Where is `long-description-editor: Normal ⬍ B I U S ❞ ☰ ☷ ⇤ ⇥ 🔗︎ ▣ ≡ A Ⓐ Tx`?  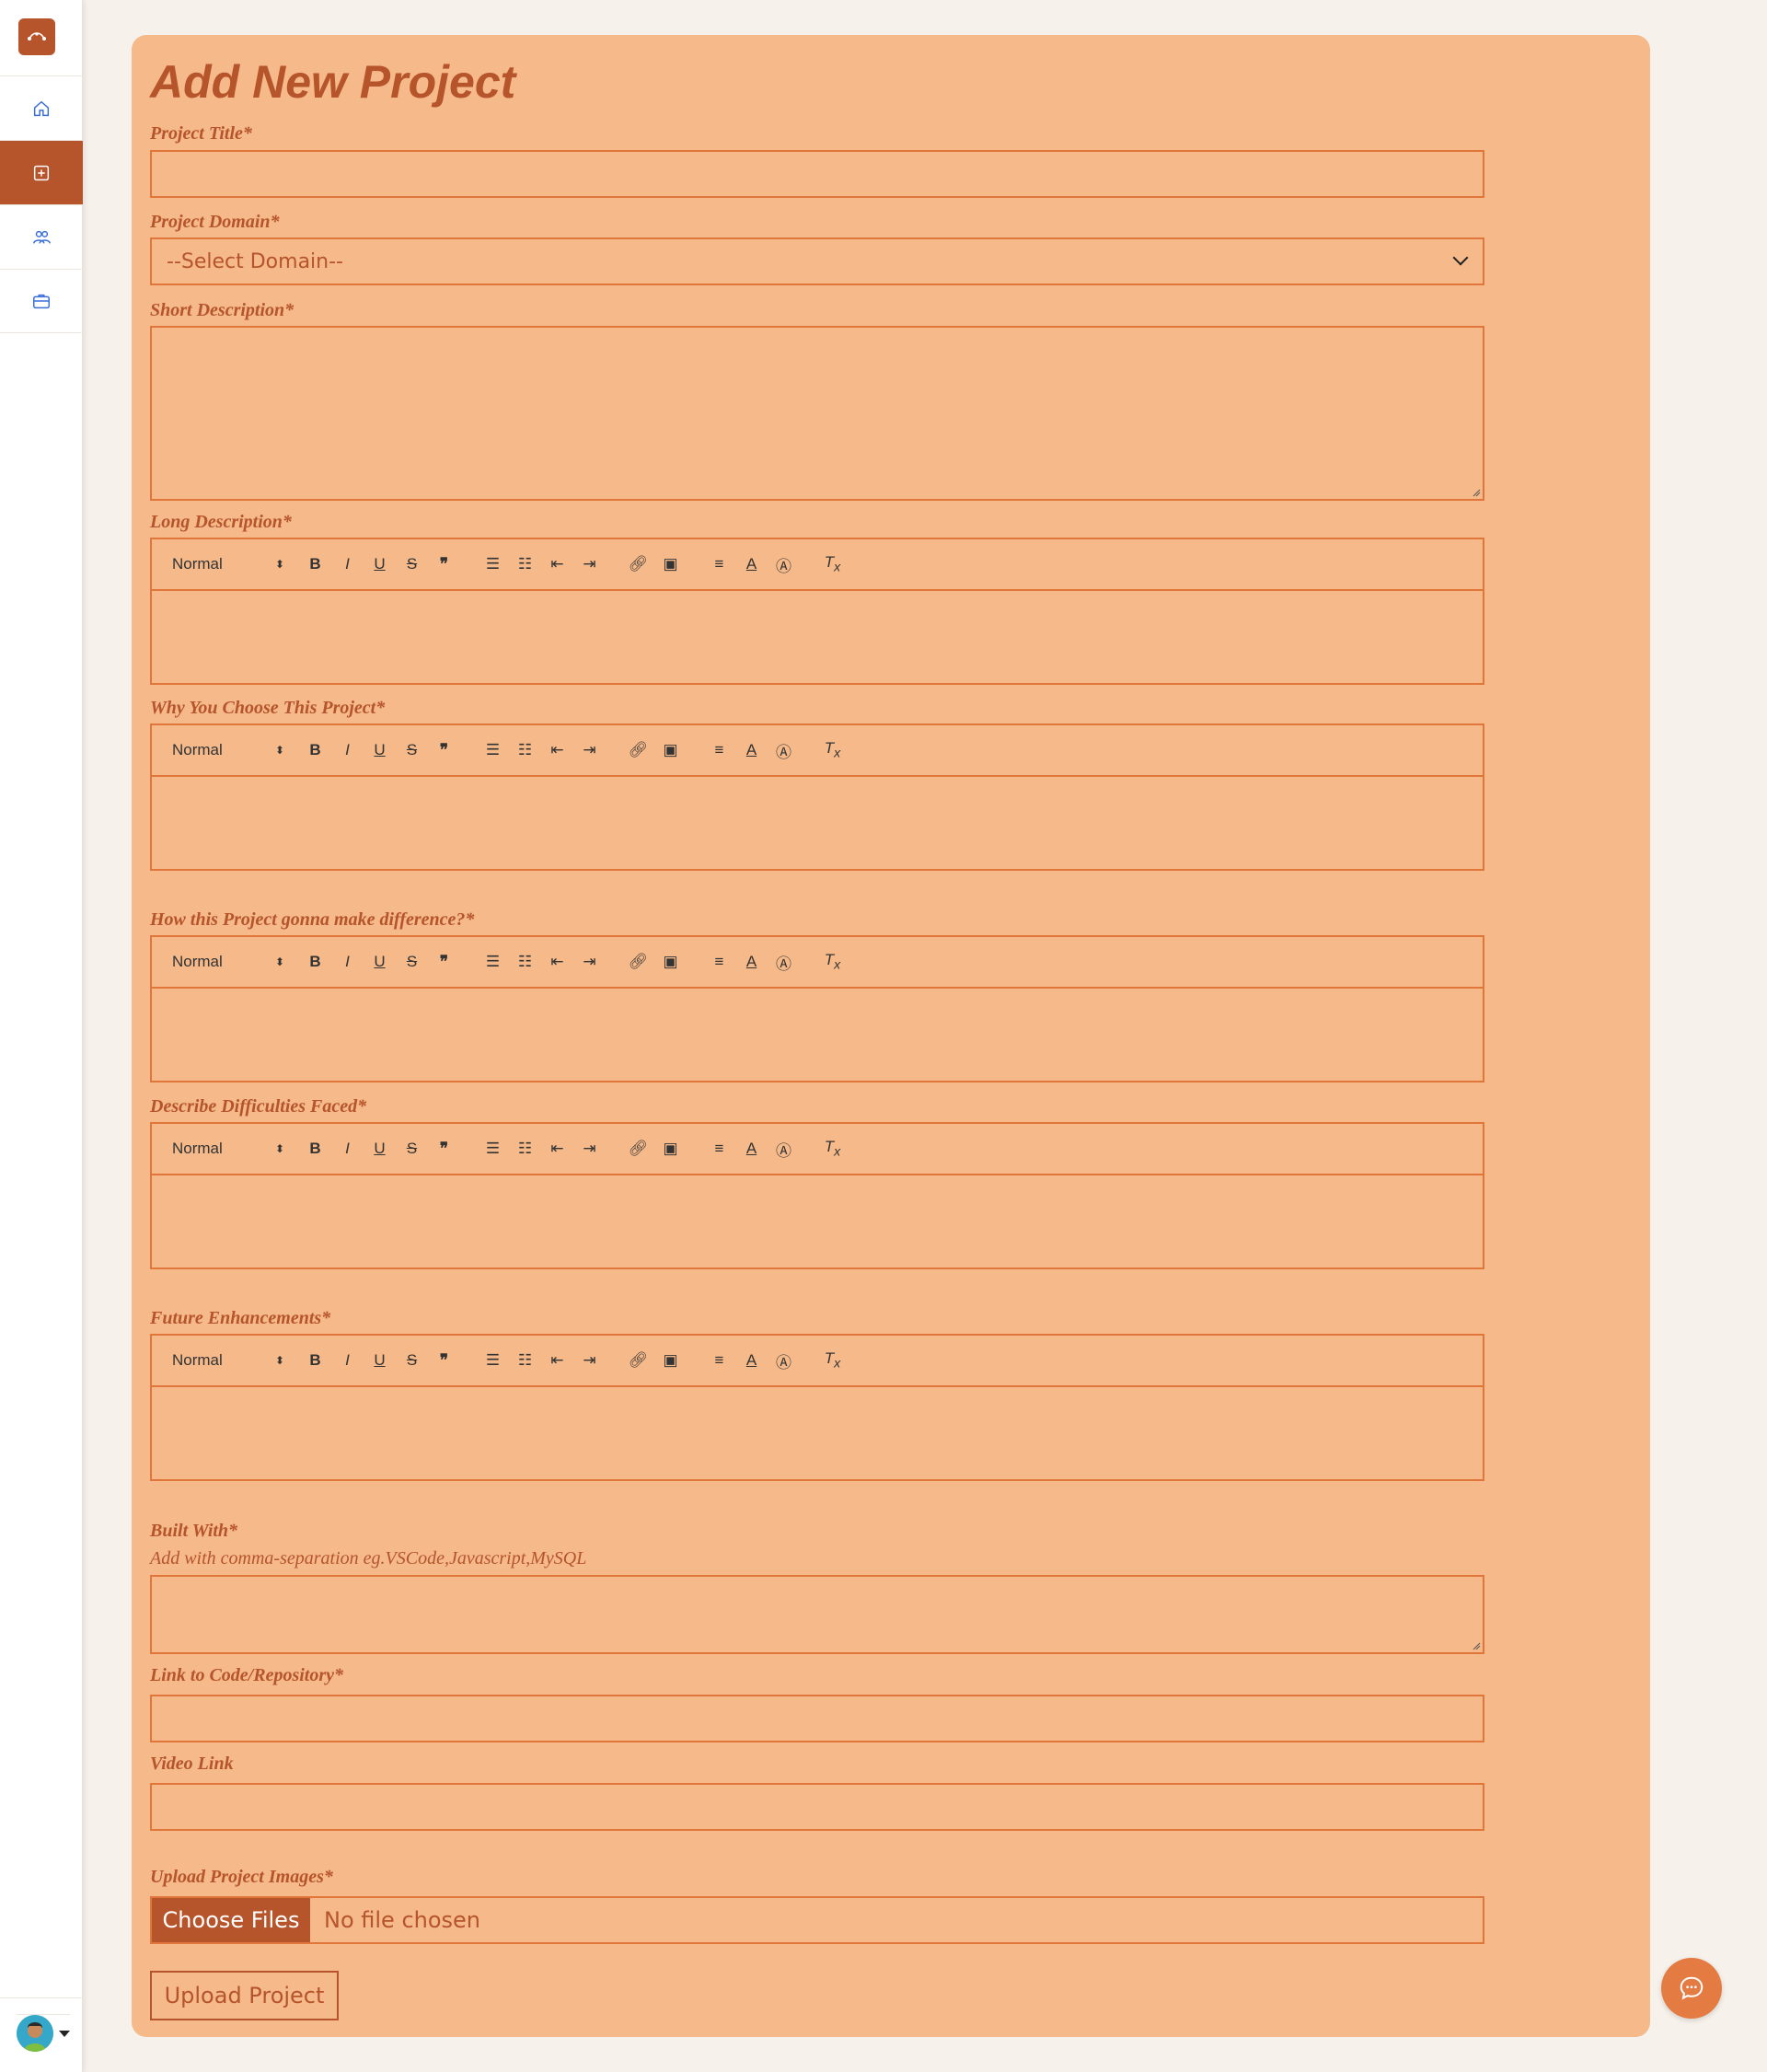 long-description-editor: Normal ⬍ B I U S ❞ ☰ ☷ ⇤ ⇥ 🔗︎ ▣ ≡ A Ⓐ Tx is located at coordinates (817, 611).